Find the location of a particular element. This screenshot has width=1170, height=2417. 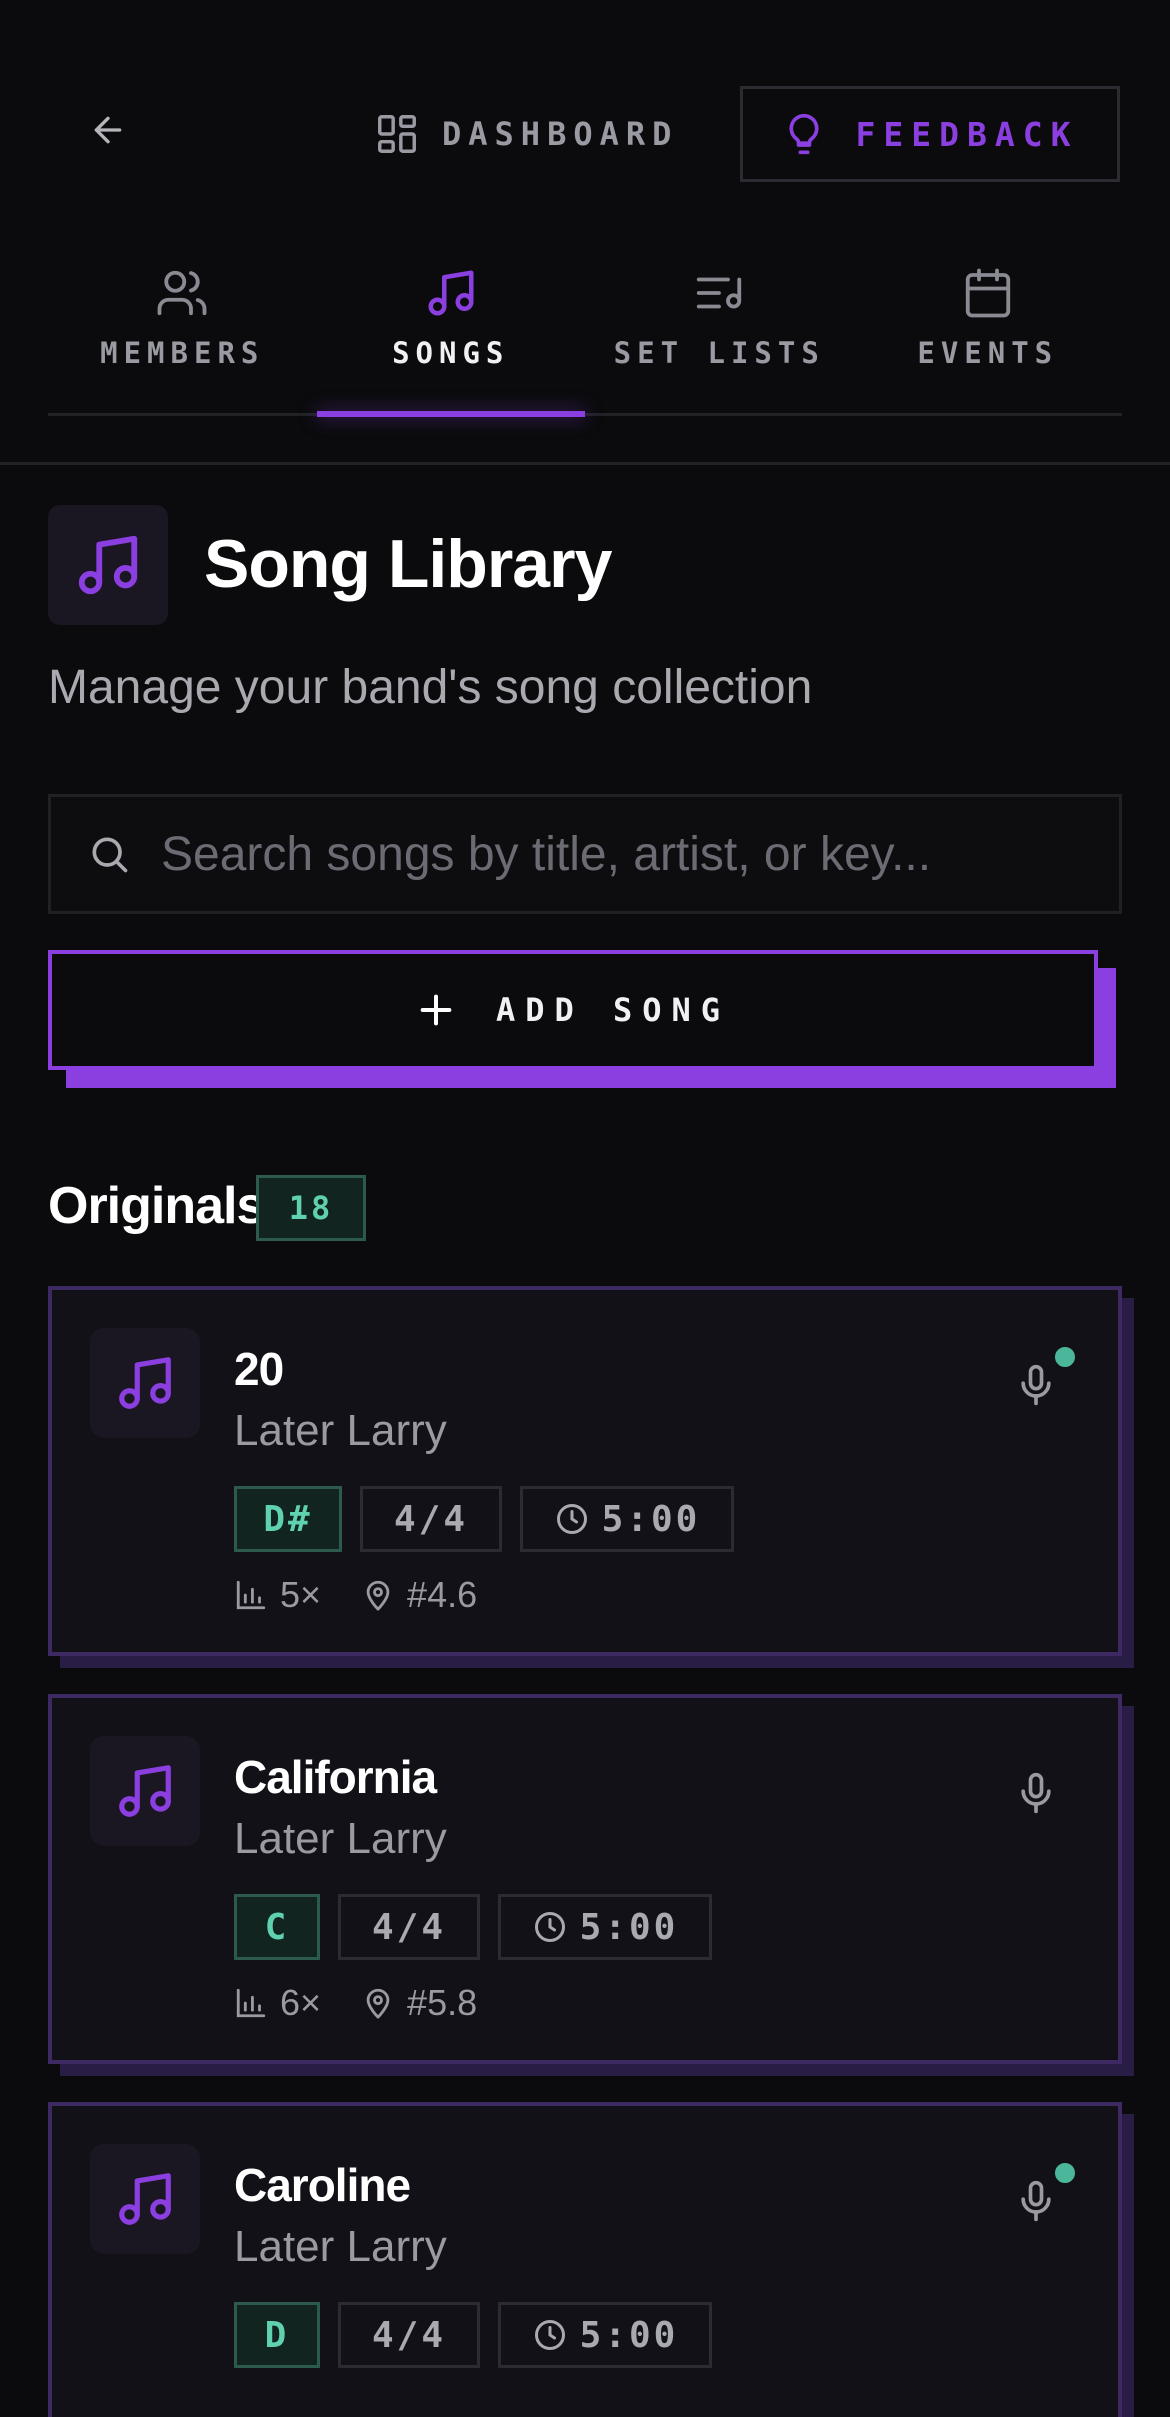

back-button is located at coordinates (108, 130).